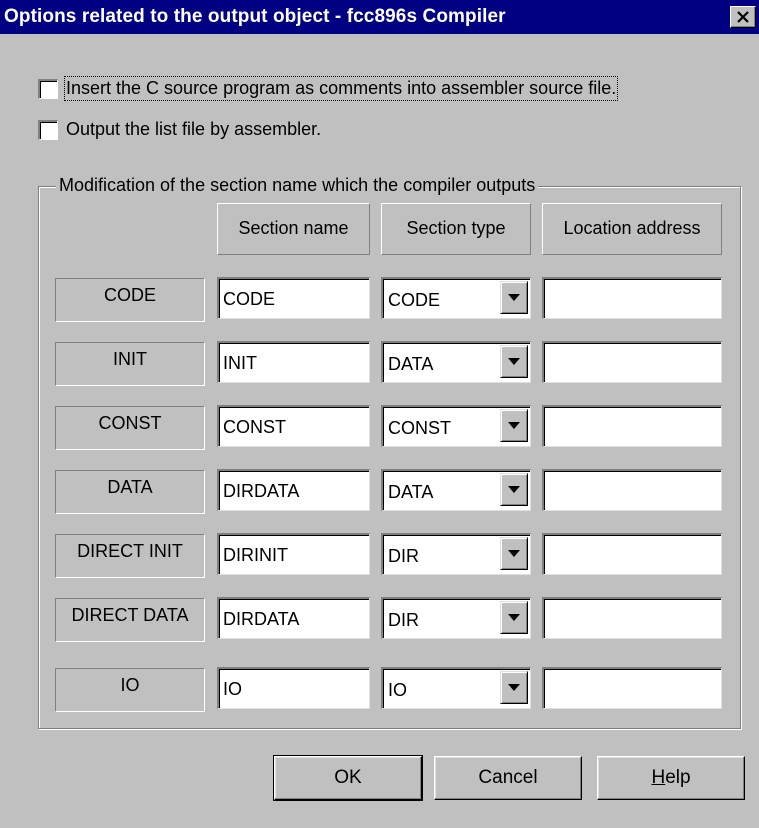  What do you see at coordinates (456, 618) in the screenshot?
I see `section-type-select-direct-data: DIR` at bounding box center [456, 618].